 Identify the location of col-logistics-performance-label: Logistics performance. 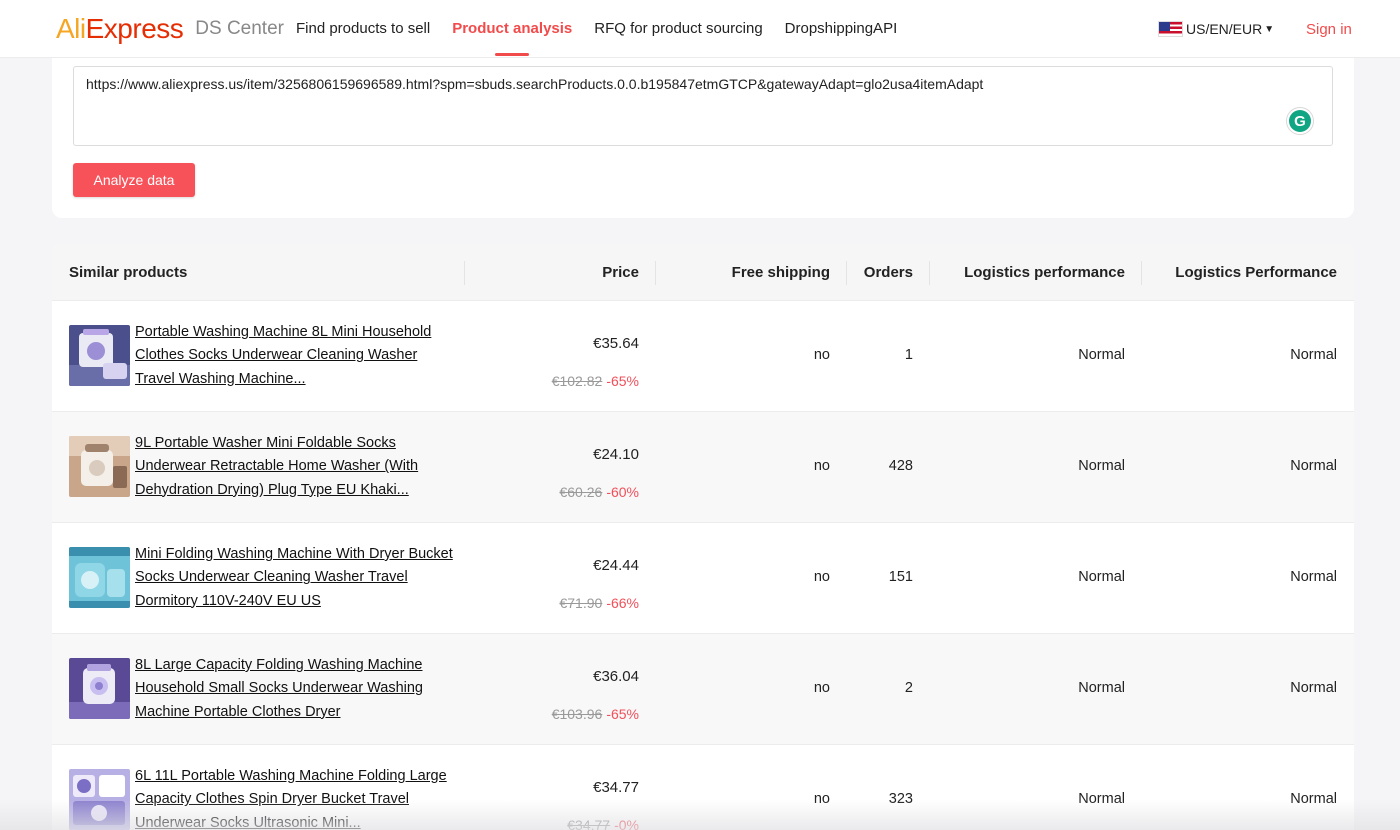
(1044, 272).